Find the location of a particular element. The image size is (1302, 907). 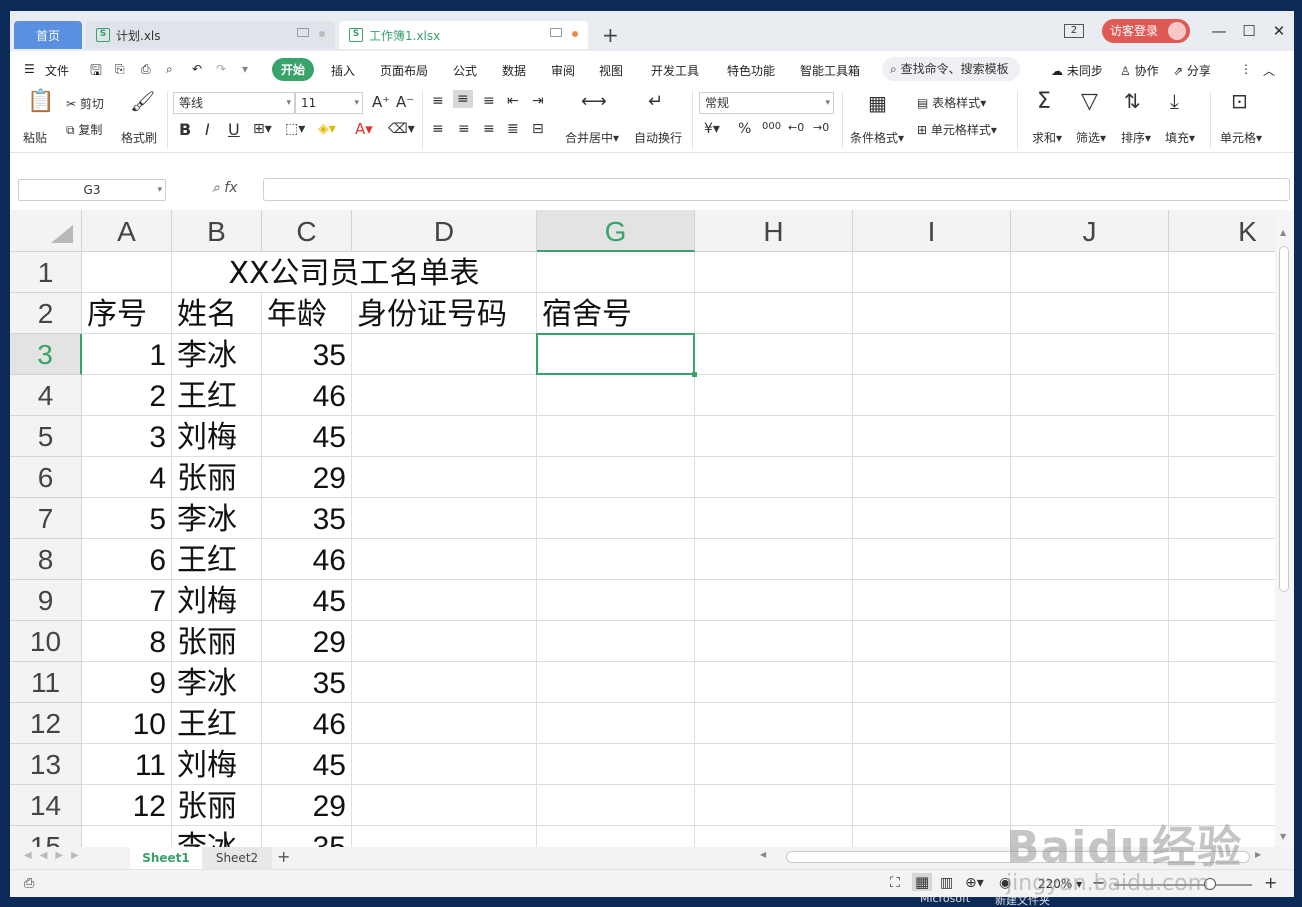

undo-icon: ↶ is located at coordinates (197, 69).